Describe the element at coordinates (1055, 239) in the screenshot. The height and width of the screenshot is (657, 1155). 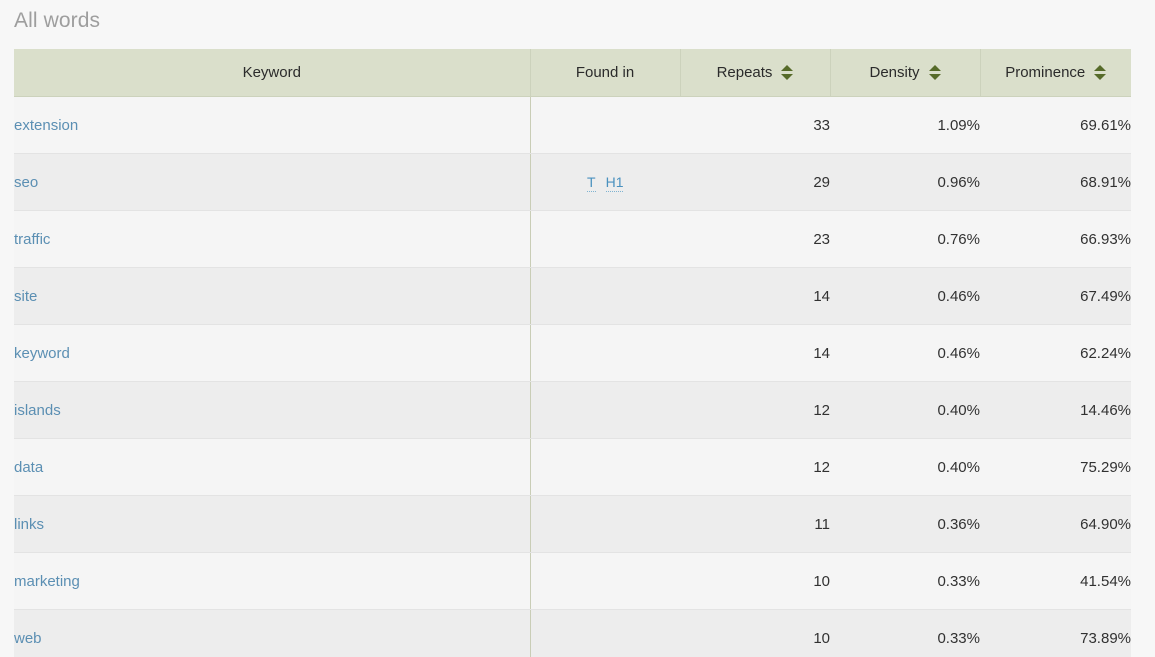
I see `cell-prominence: 66.93%` at that location.